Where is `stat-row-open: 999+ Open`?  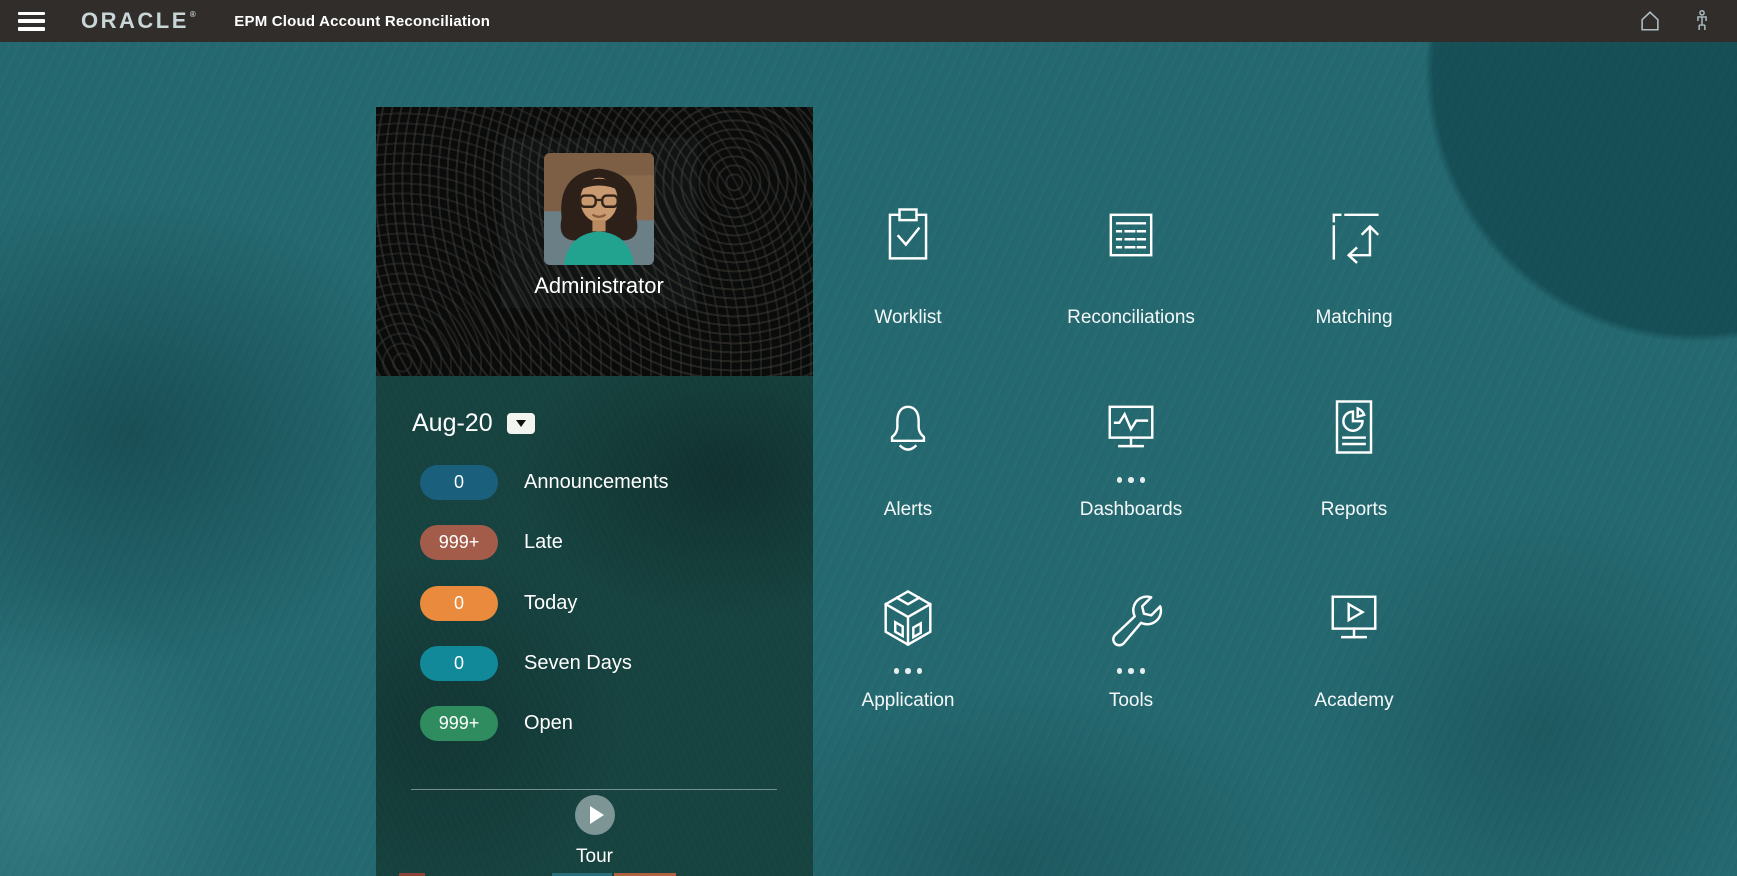 stat-row-open: 999+ Open is located at coordinates (496, 723).